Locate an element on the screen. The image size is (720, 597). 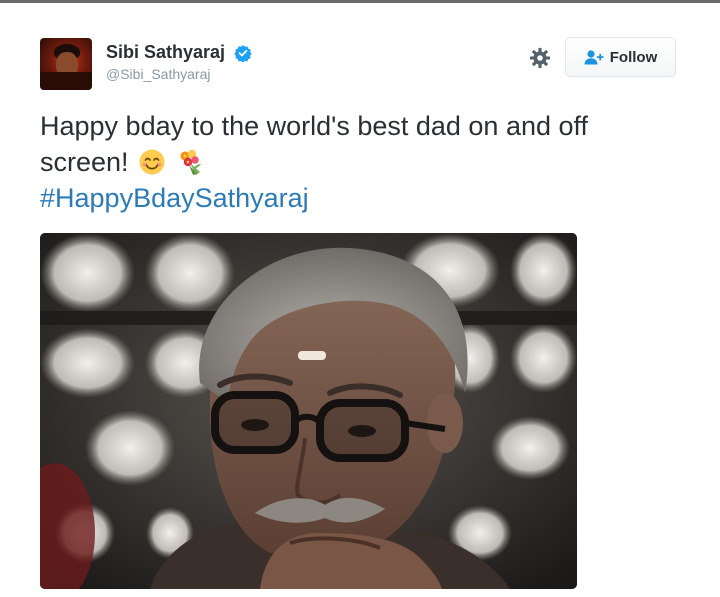
avatar-shadow is located at coordinates (66, 81).